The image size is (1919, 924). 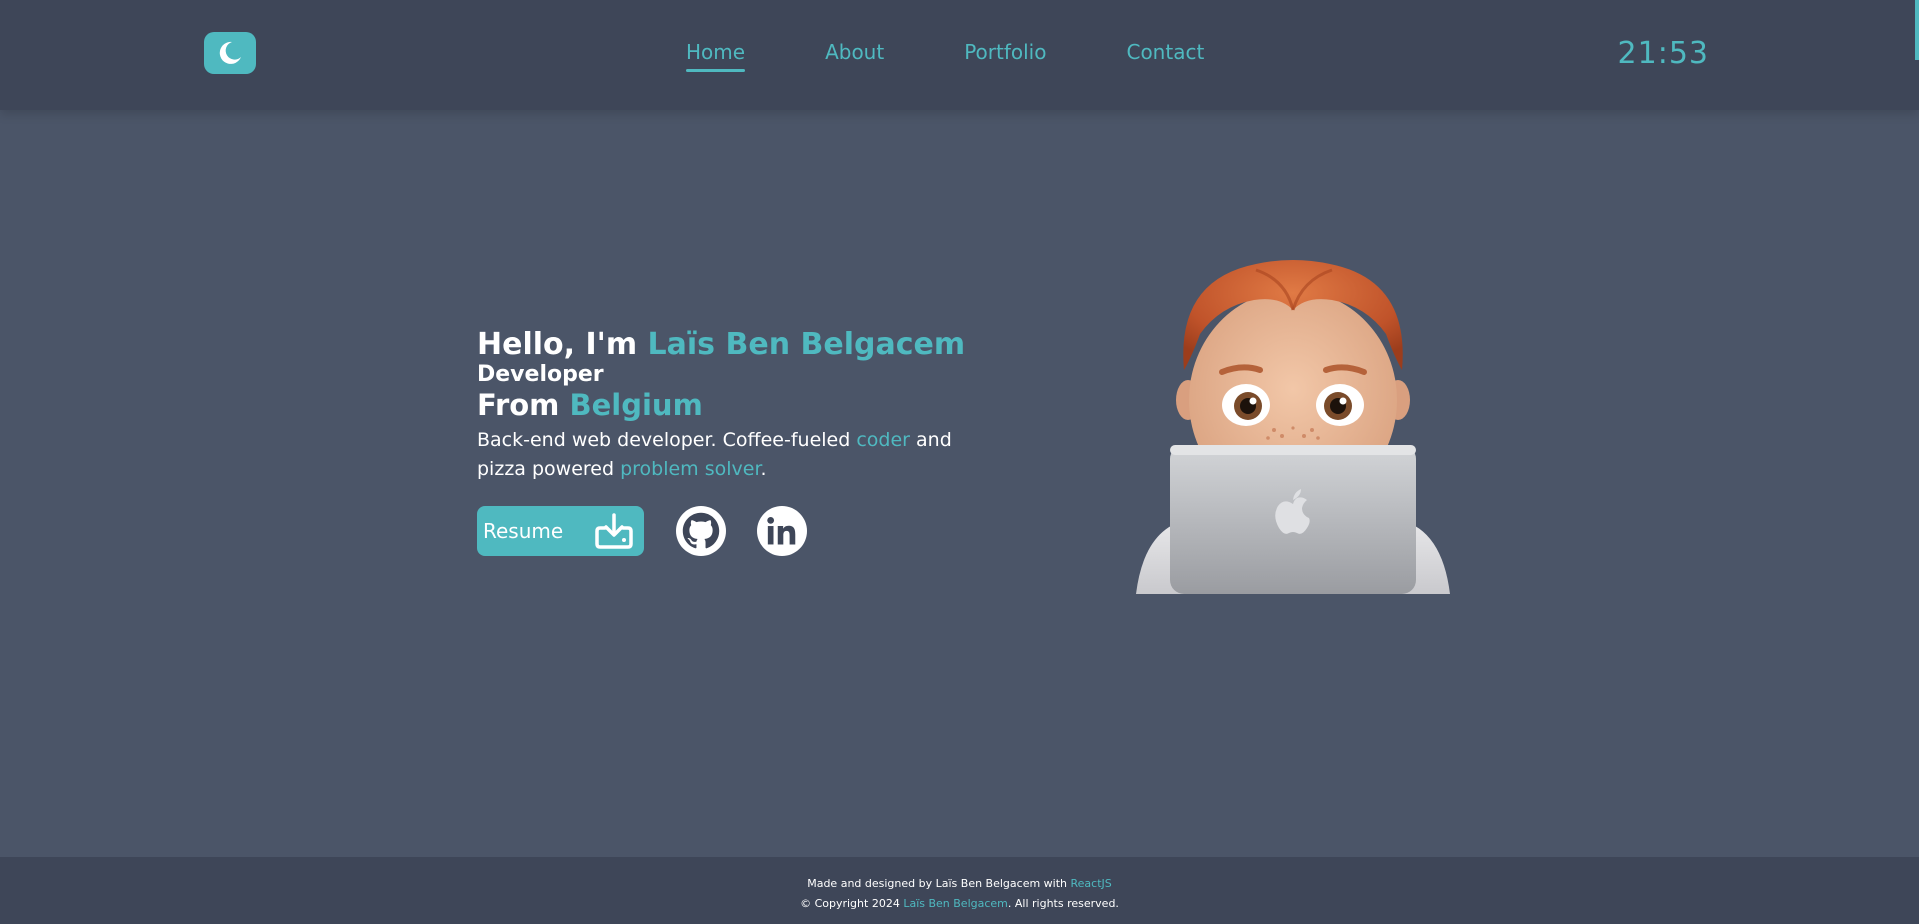 I want to click on scrollbar, so click(x=1917, y=30).